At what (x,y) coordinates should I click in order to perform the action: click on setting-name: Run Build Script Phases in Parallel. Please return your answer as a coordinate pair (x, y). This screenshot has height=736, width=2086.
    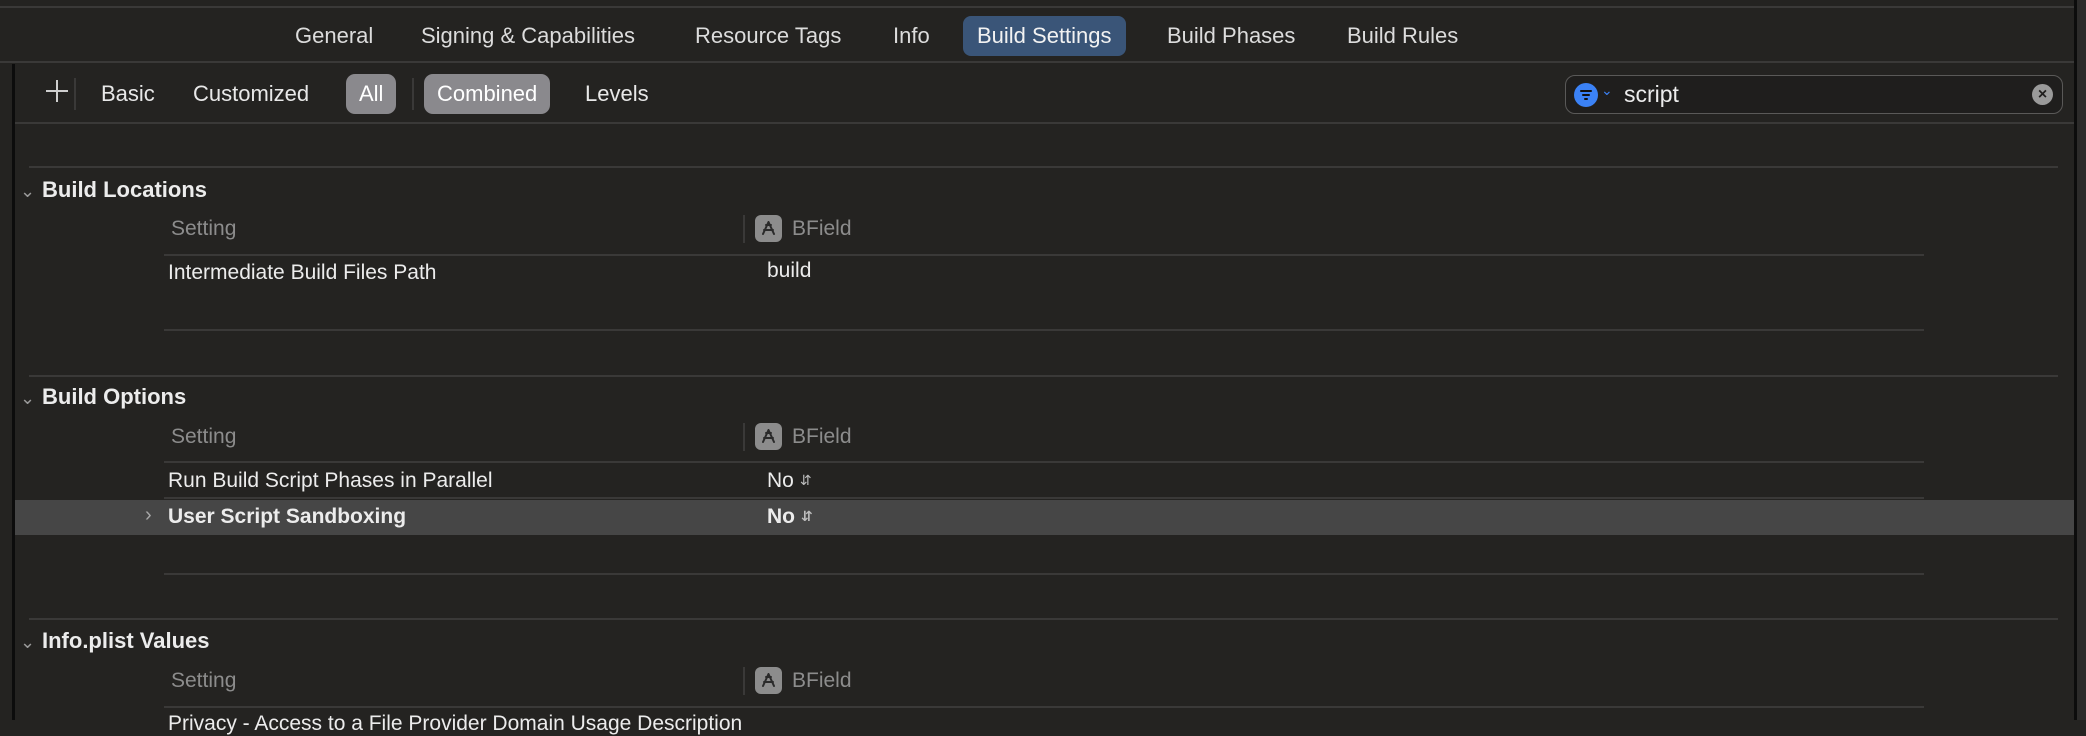
    Looking at the image, I should click on (330, 480).